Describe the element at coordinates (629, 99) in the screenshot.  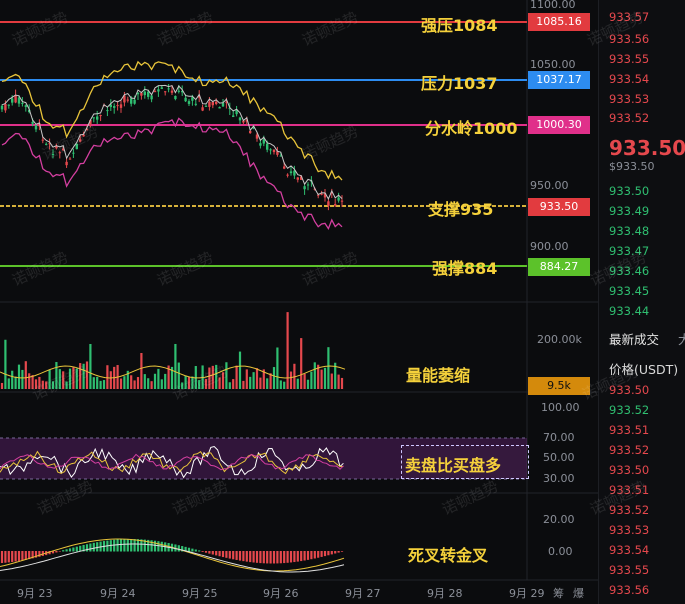
I see `ask-price: 933.53` at that location.